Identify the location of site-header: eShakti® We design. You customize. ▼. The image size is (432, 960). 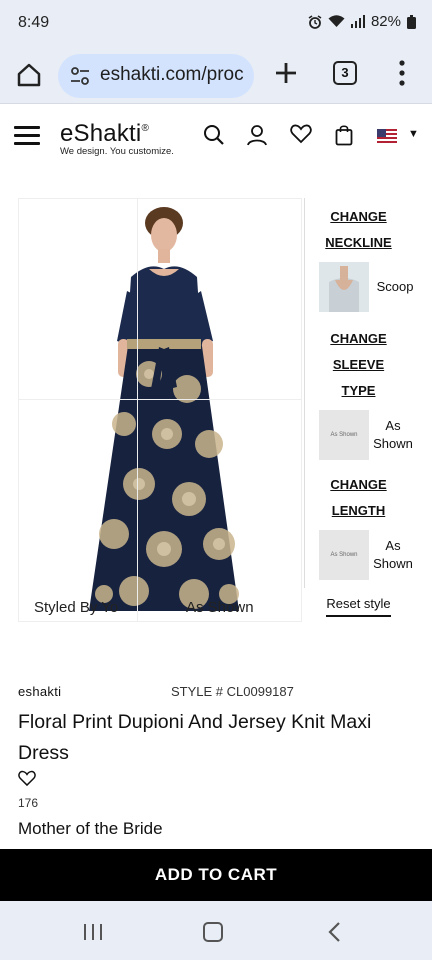
(216, 137).